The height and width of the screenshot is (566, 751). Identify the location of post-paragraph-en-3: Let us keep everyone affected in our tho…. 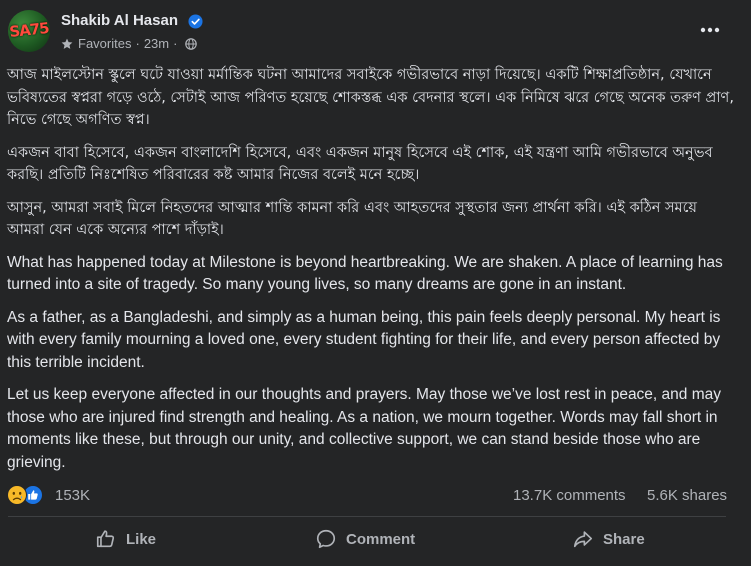
(364, 428).